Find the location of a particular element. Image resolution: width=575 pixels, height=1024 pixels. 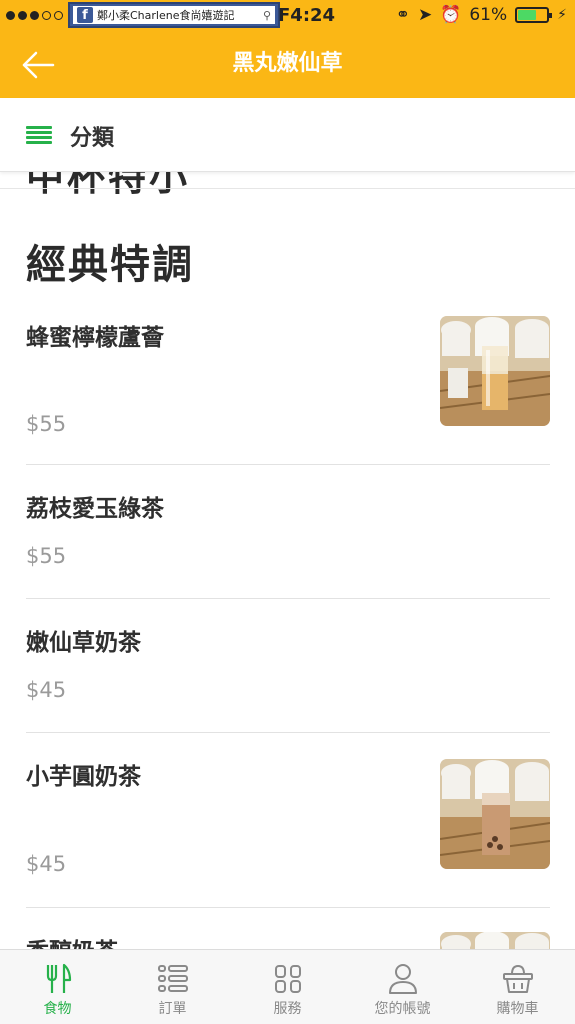

status-time: F4:24 is located at coordinates (307, 15).